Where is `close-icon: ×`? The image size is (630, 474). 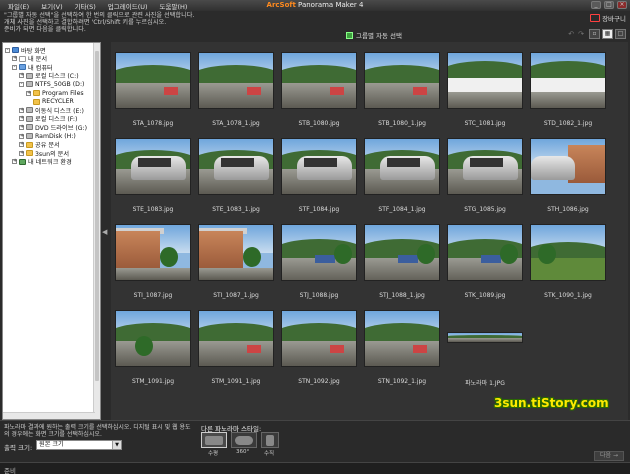 close-icon: × is located at coordinates (622, 5).